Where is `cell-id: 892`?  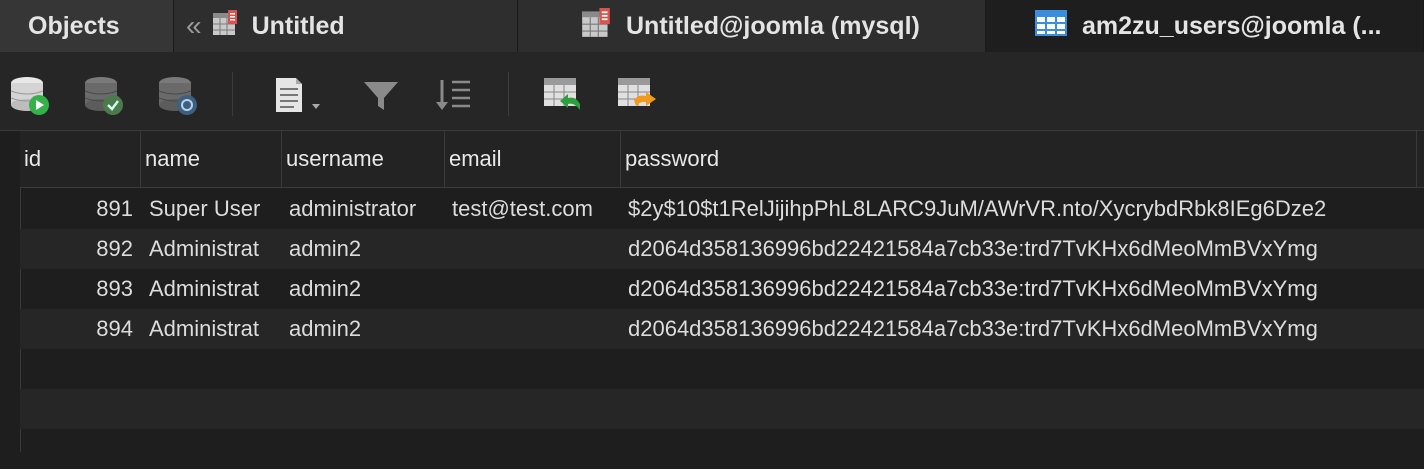 cell-id: 892 is located at coordinates (76, 249).